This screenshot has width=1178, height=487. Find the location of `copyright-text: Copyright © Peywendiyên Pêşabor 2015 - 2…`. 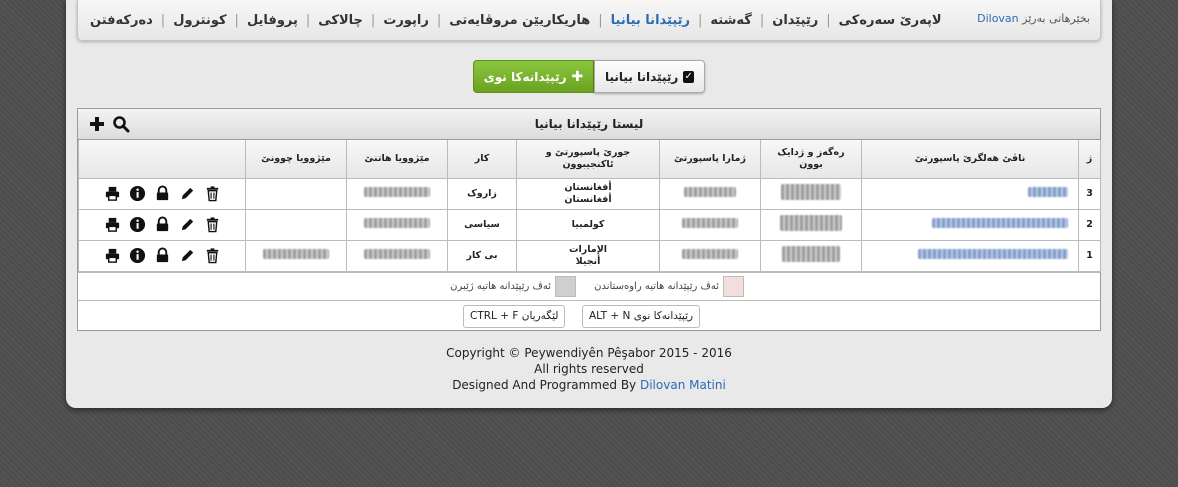

copyright-text: Copyright © Peywendiyên Pêşabor 2015 - 2… is located at coordinates (589, 353).